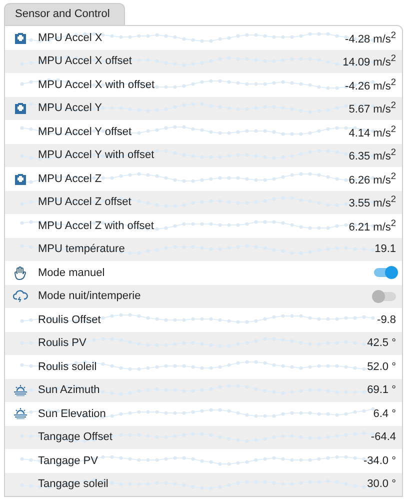 The width and height of the screenshot is (407, 499). What do you see at coordinates (68, 460) in the screenshot?
I see `entity-label: Tangage PV` at bounding box center [68, 460].